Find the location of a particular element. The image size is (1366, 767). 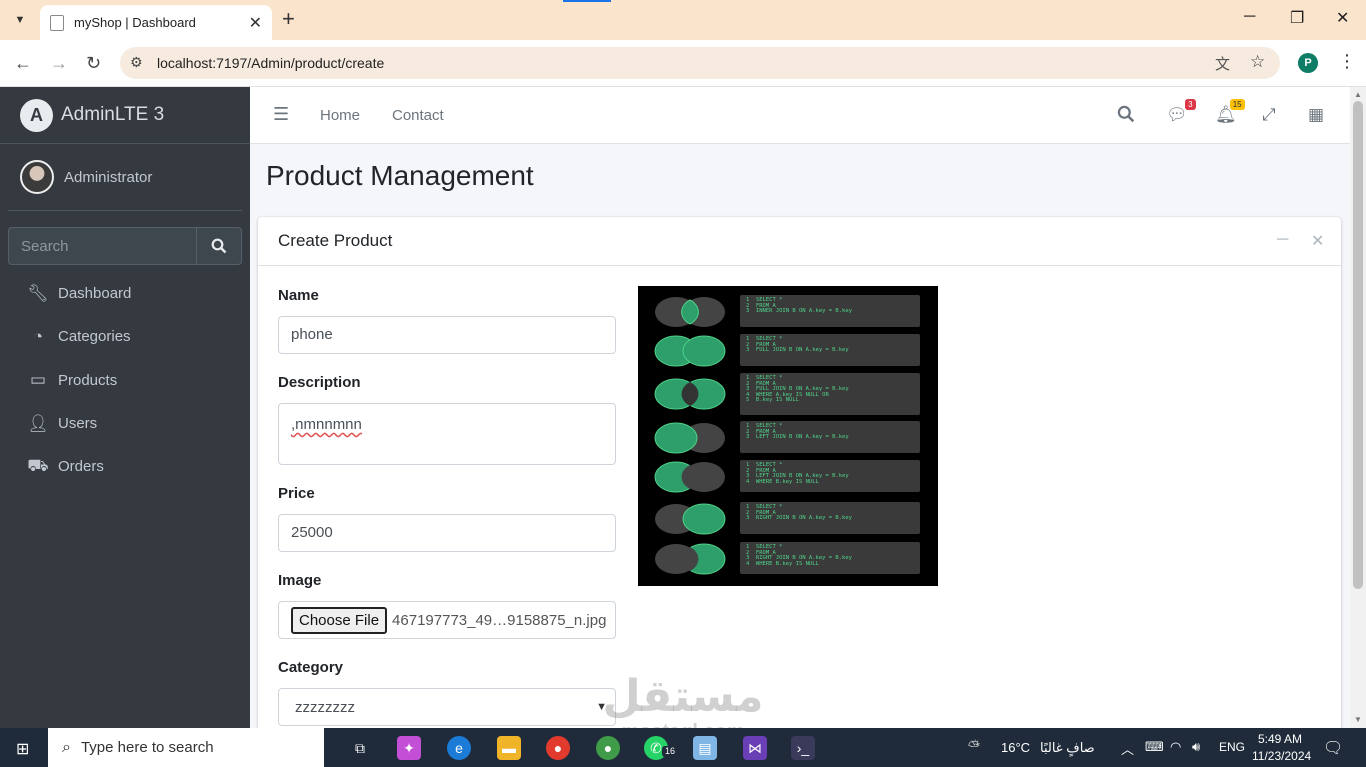

tray-chevron-icon: ︿ is located at coordinates (1127, 748).